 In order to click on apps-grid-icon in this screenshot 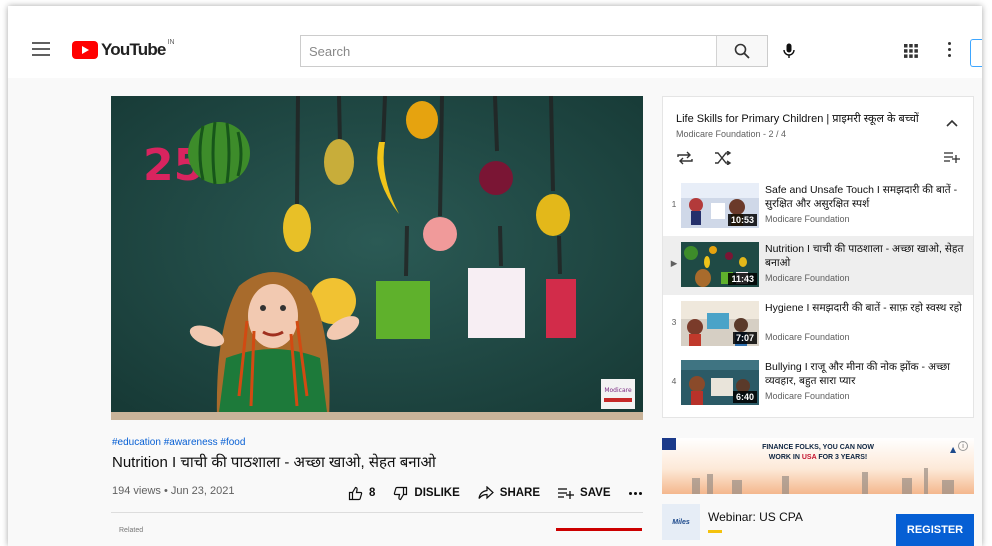, I will do `click(911, 51)`.